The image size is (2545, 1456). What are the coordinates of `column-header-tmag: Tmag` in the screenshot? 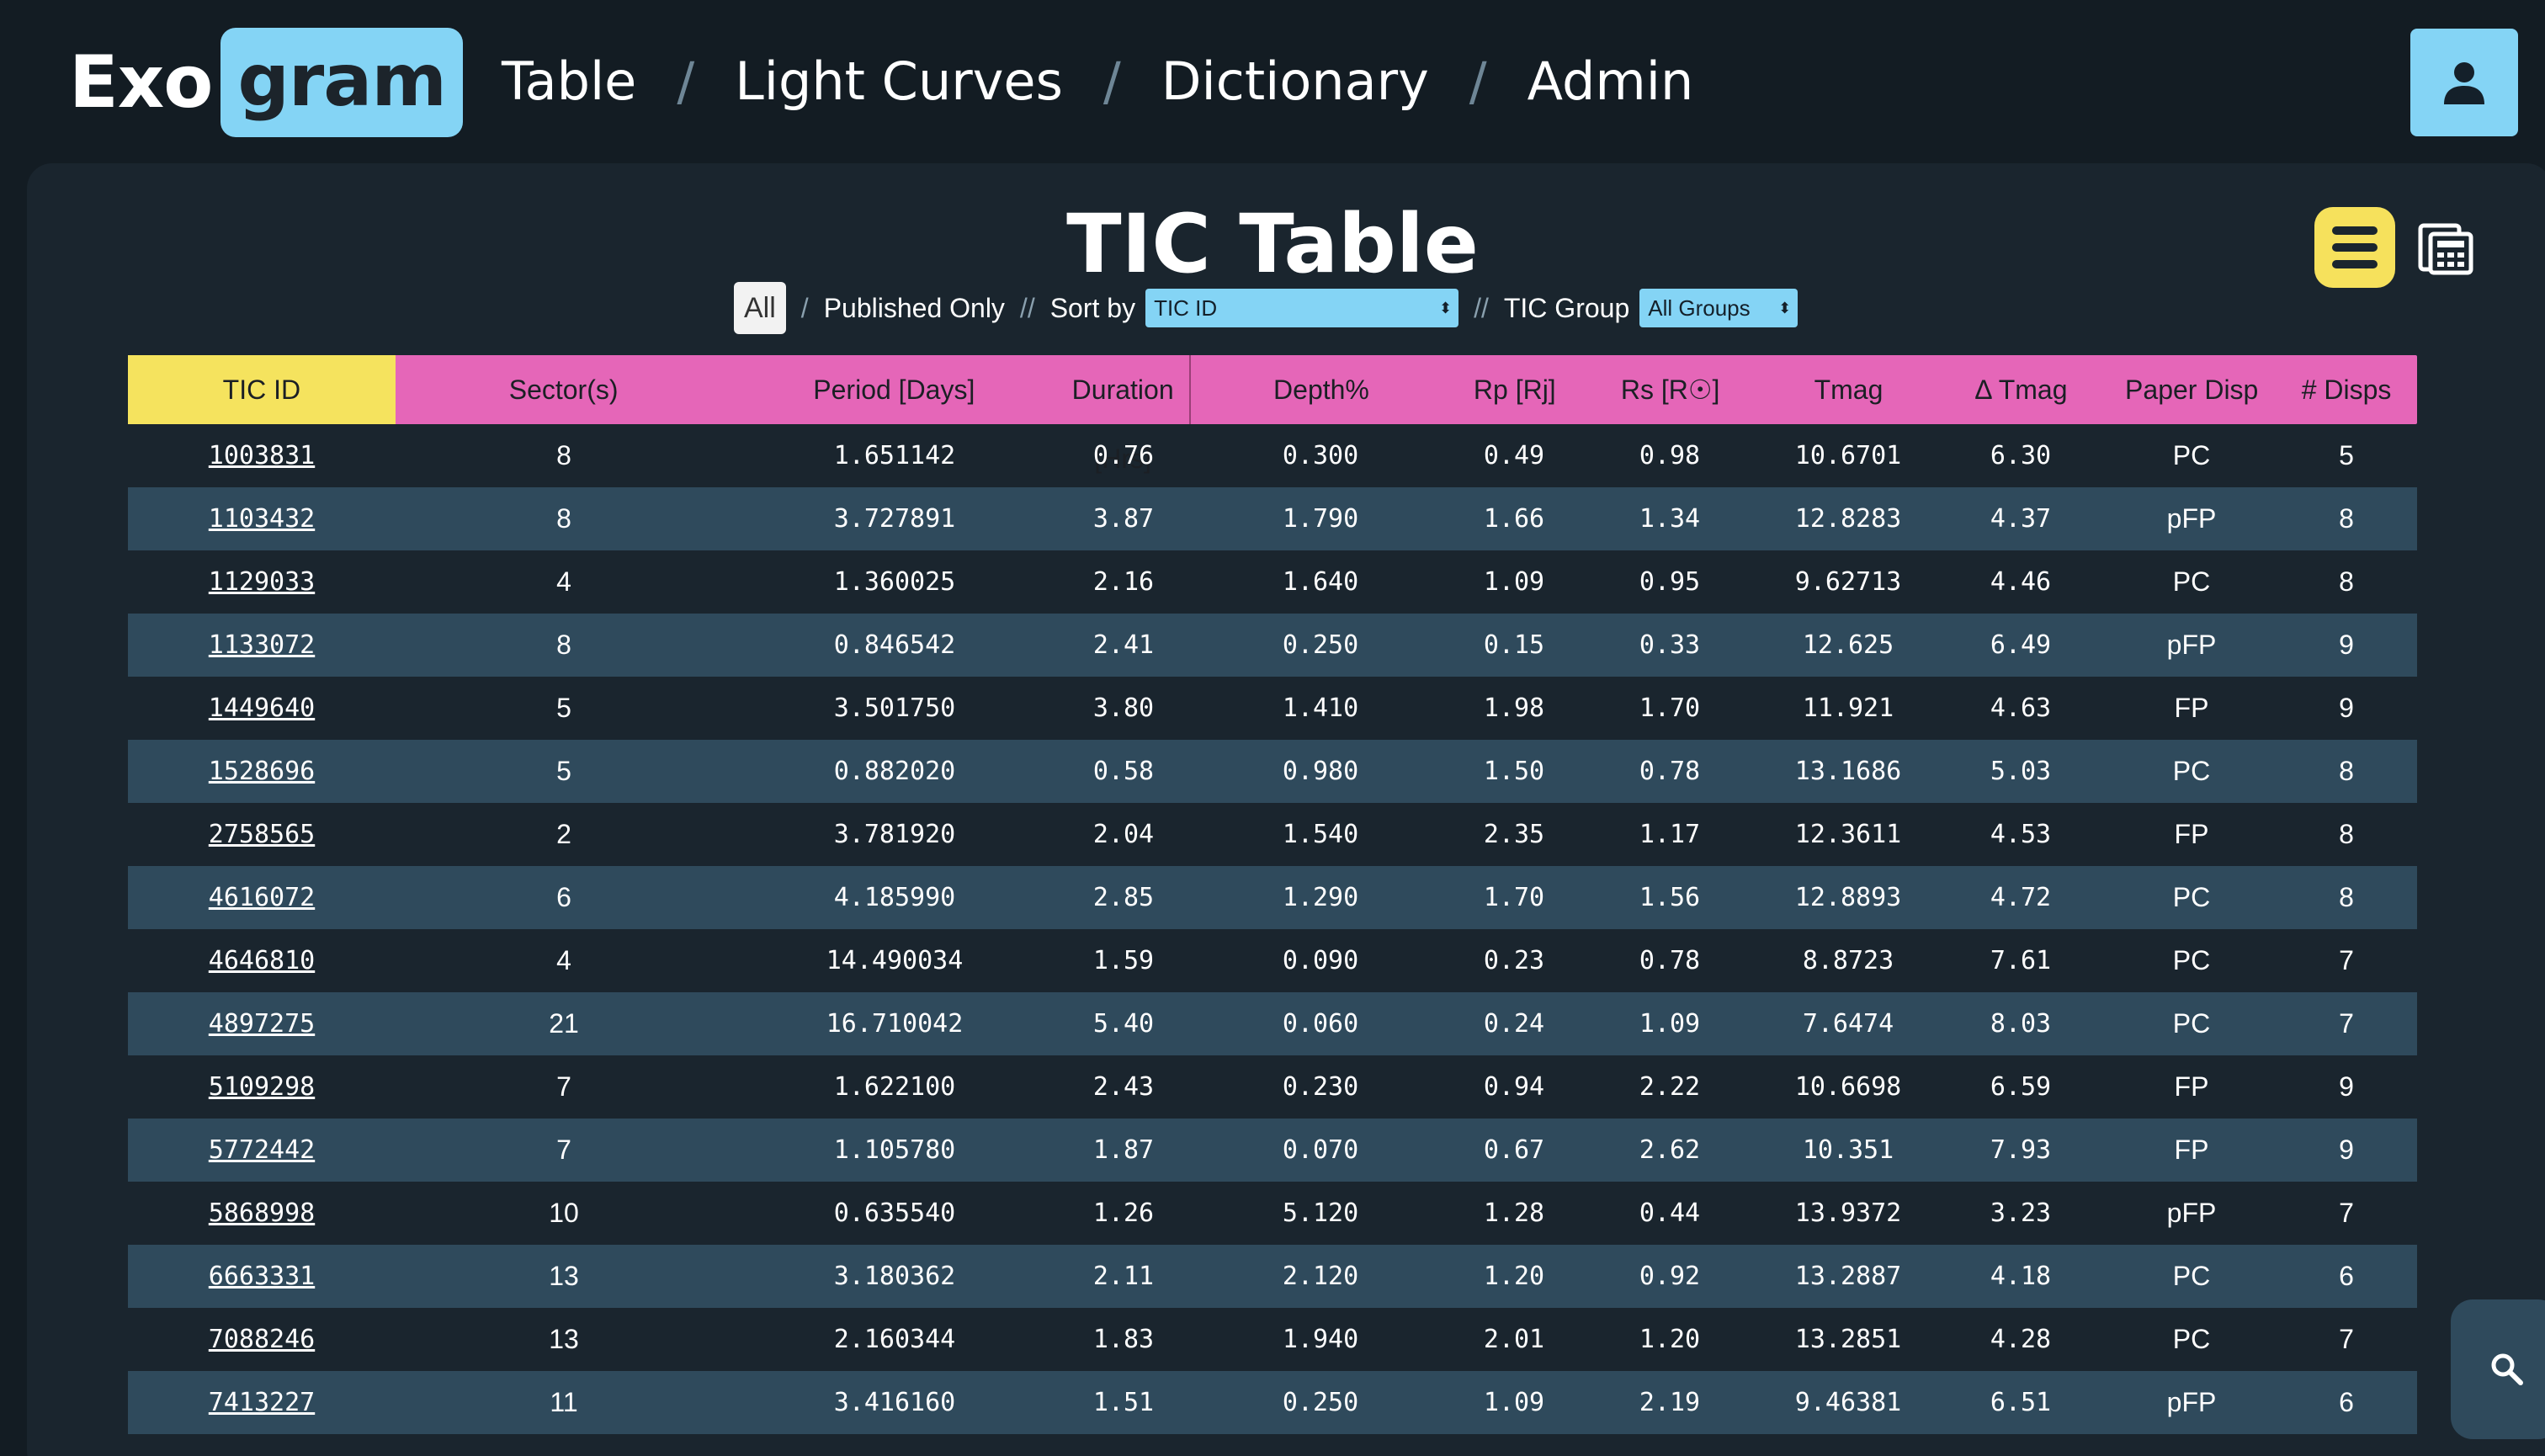 It's located at (1849, 389).